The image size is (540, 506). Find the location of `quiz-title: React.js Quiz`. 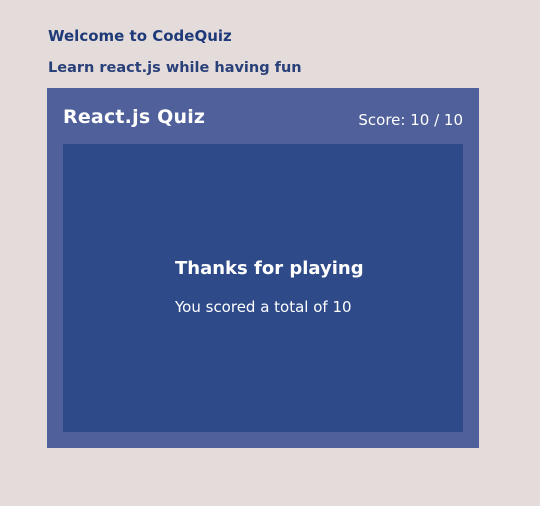

quiz-title: React.js Quiz is located at coordinates (134, 117).